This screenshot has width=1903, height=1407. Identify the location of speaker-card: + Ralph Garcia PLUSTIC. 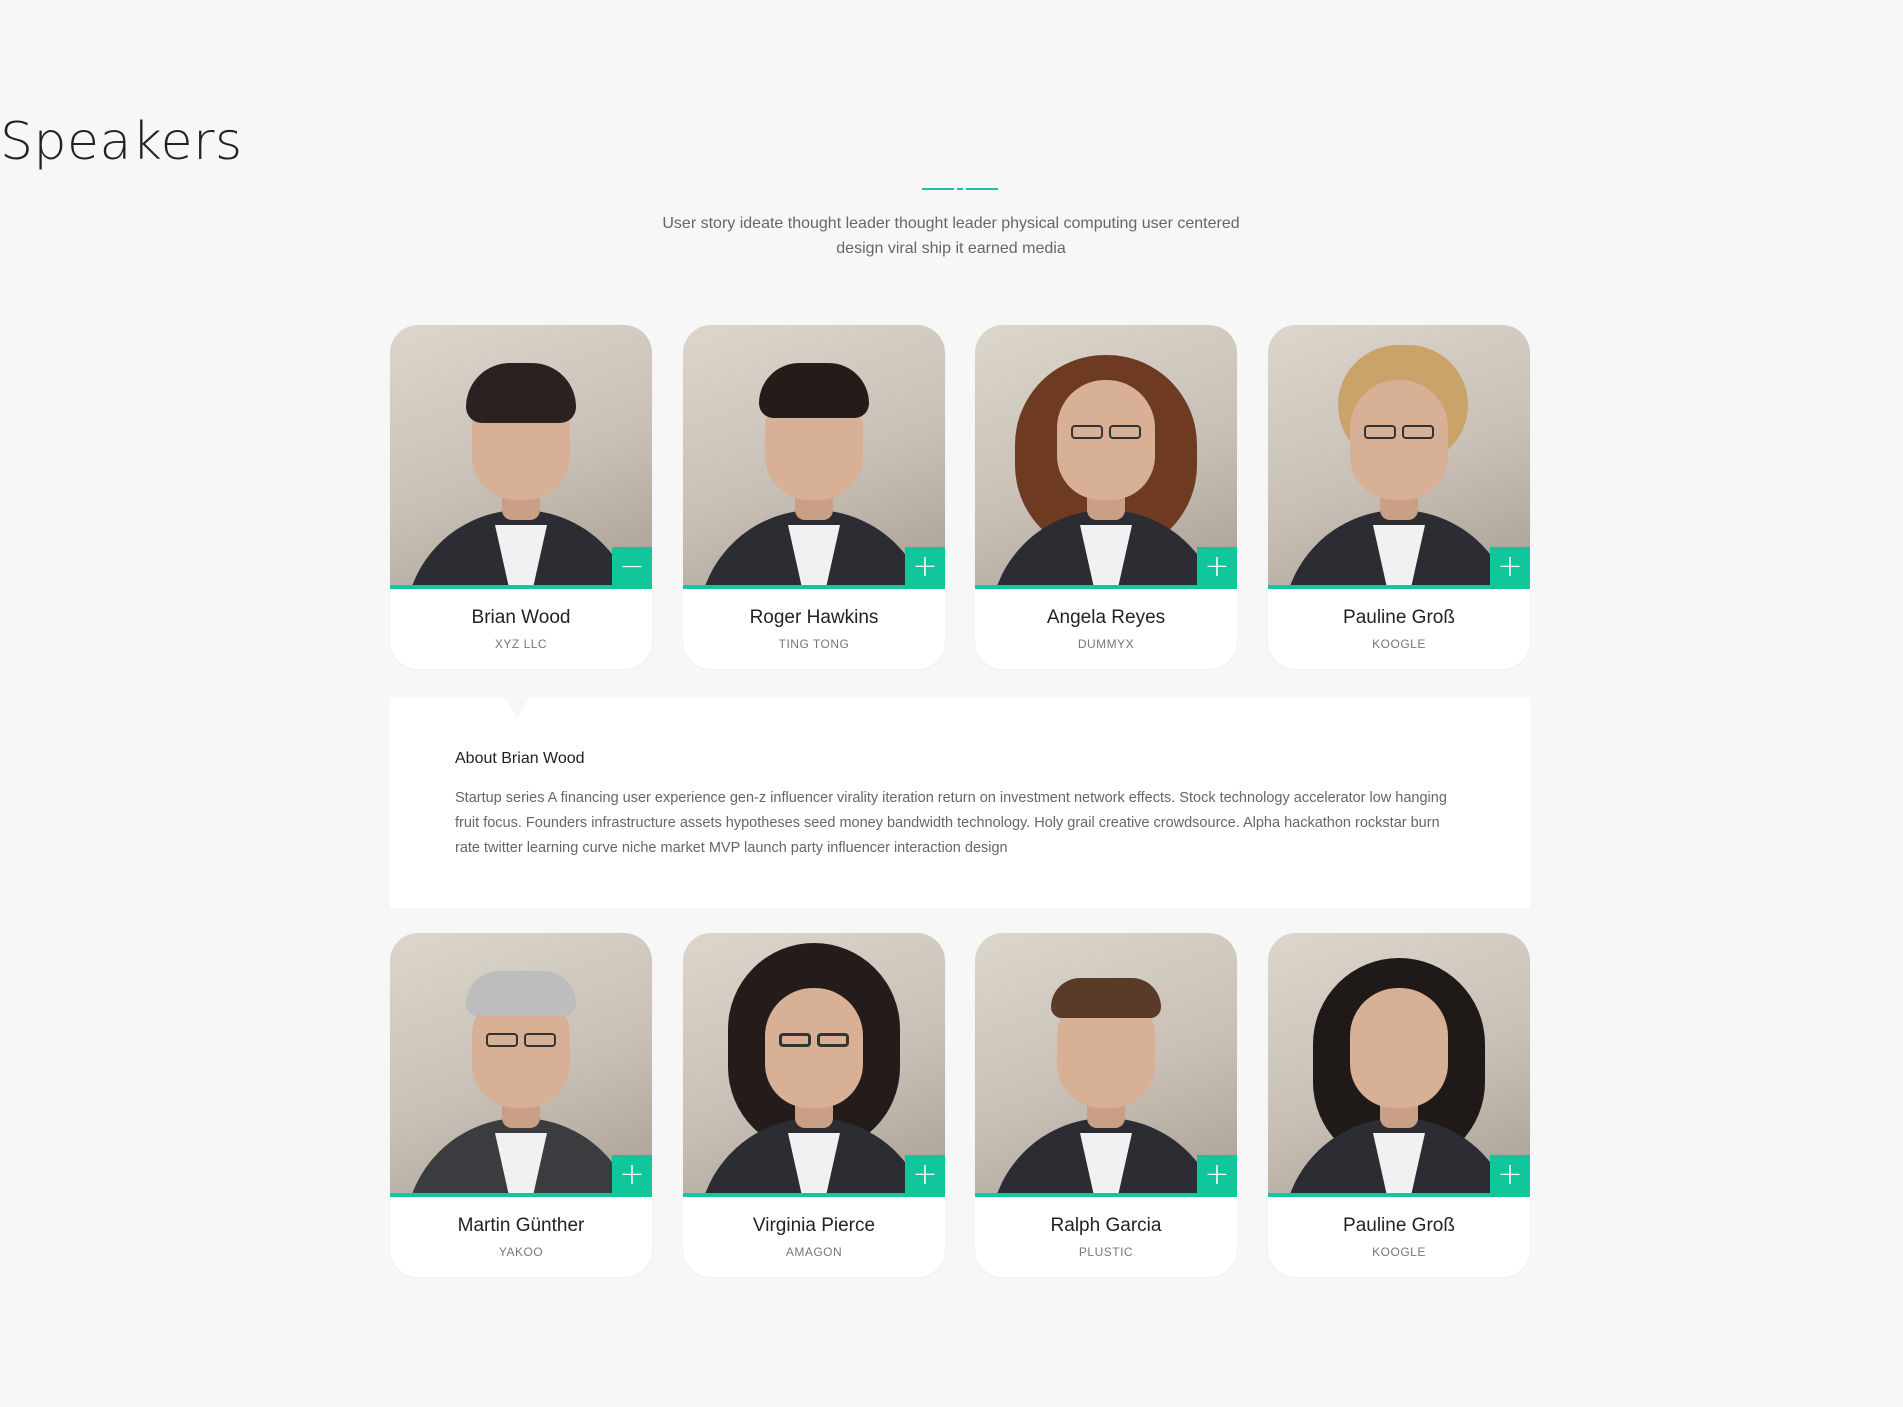
(1106, 1105).